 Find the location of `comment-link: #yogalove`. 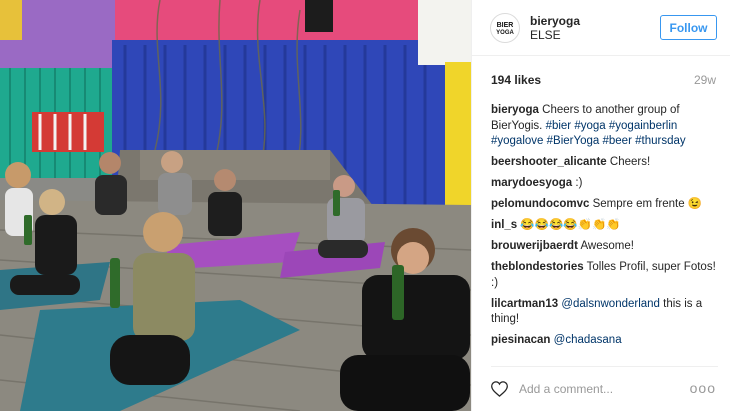

comment-link: #yogalove is located at coordinates (517, 141).